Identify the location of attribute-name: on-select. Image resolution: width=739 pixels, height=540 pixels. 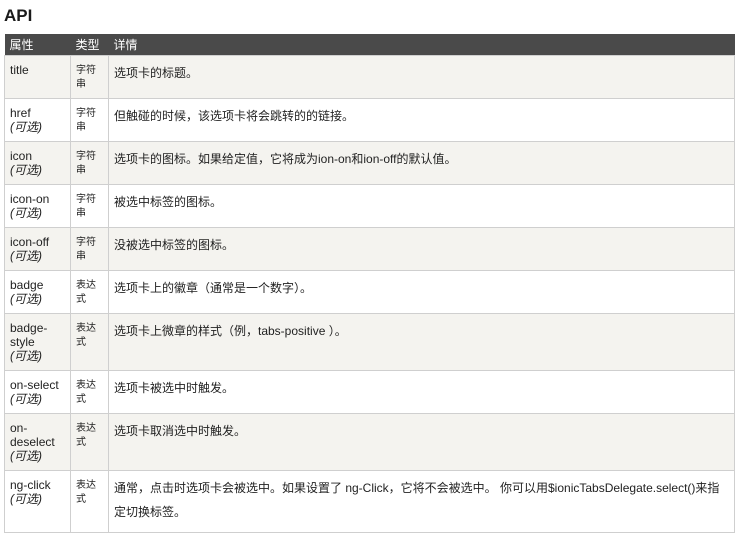
(34, 385).